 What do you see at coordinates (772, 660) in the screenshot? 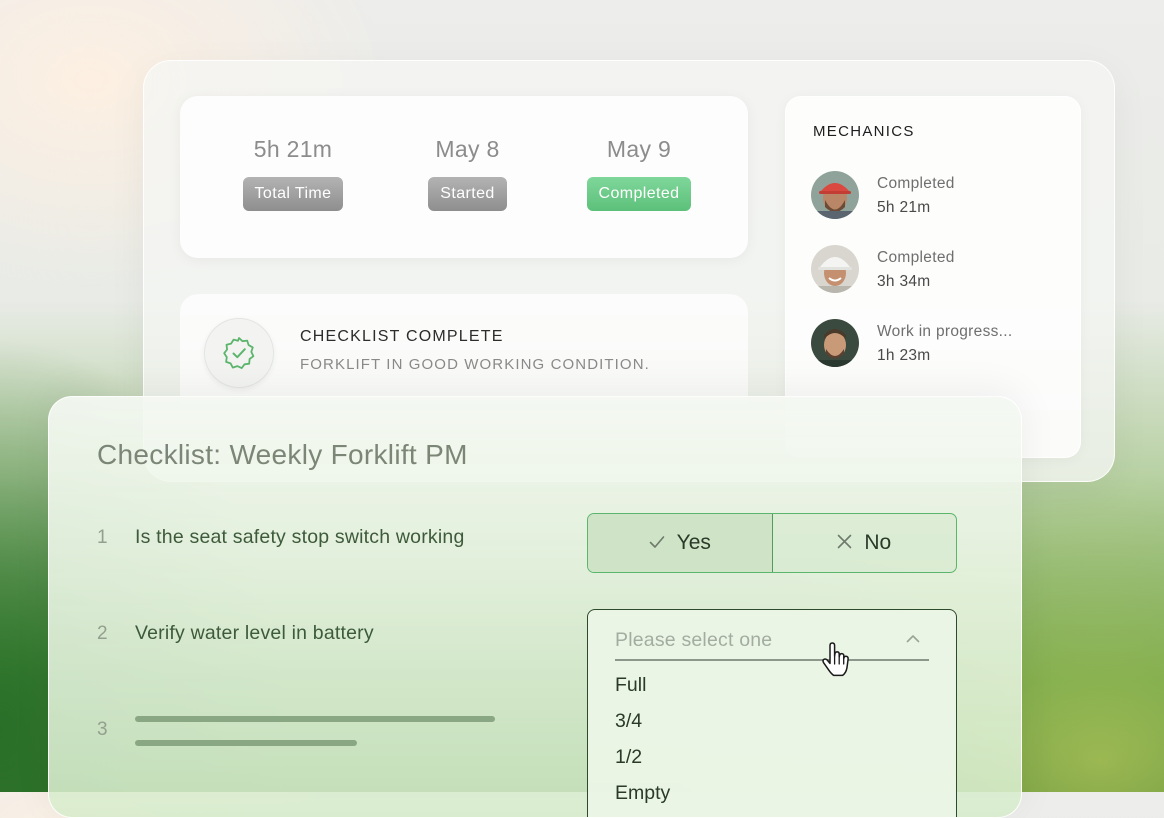
I see `dropdown-underline` at bounding box center [772, 660].